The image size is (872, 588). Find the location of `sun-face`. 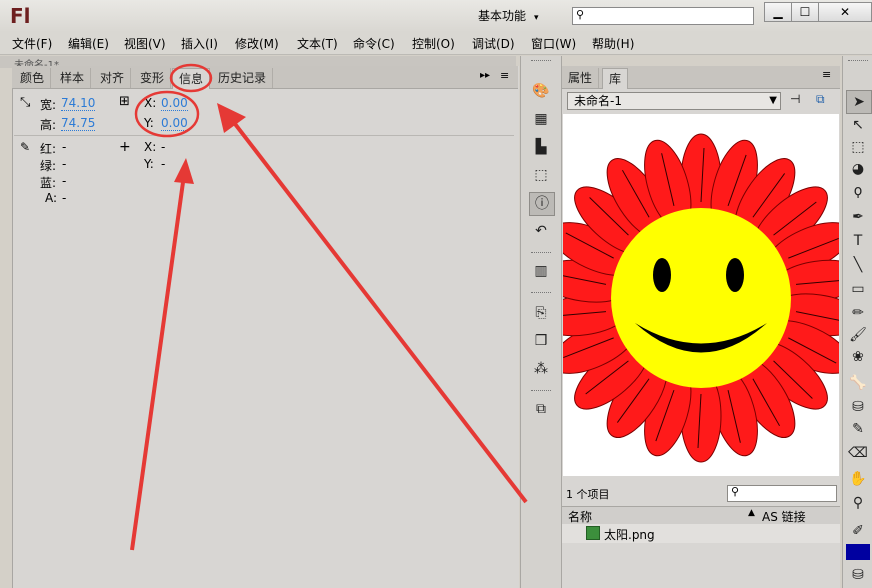

sun-face is located at coordinates (701, 298).